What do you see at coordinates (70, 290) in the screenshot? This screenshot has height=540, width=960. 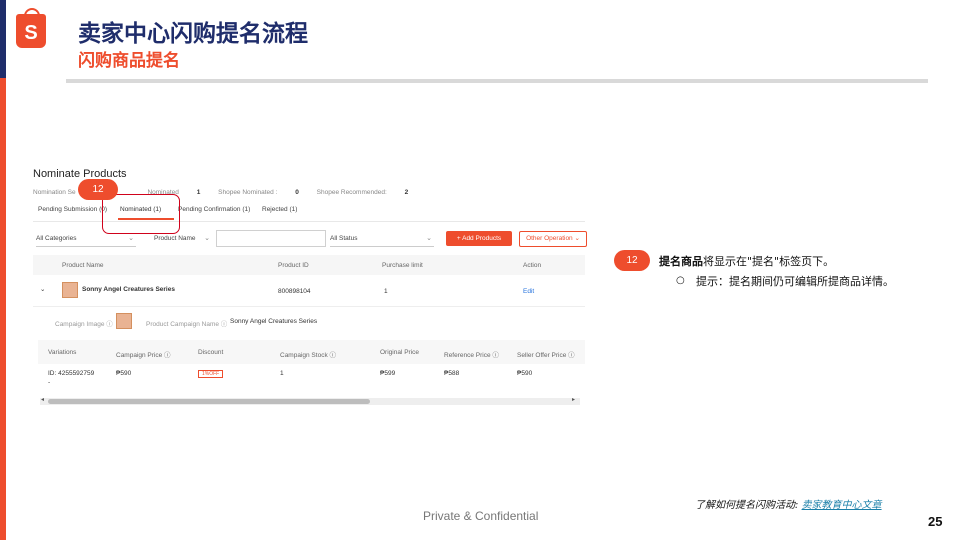 I see `product-thumbnail` at bounding box center [70, 290].